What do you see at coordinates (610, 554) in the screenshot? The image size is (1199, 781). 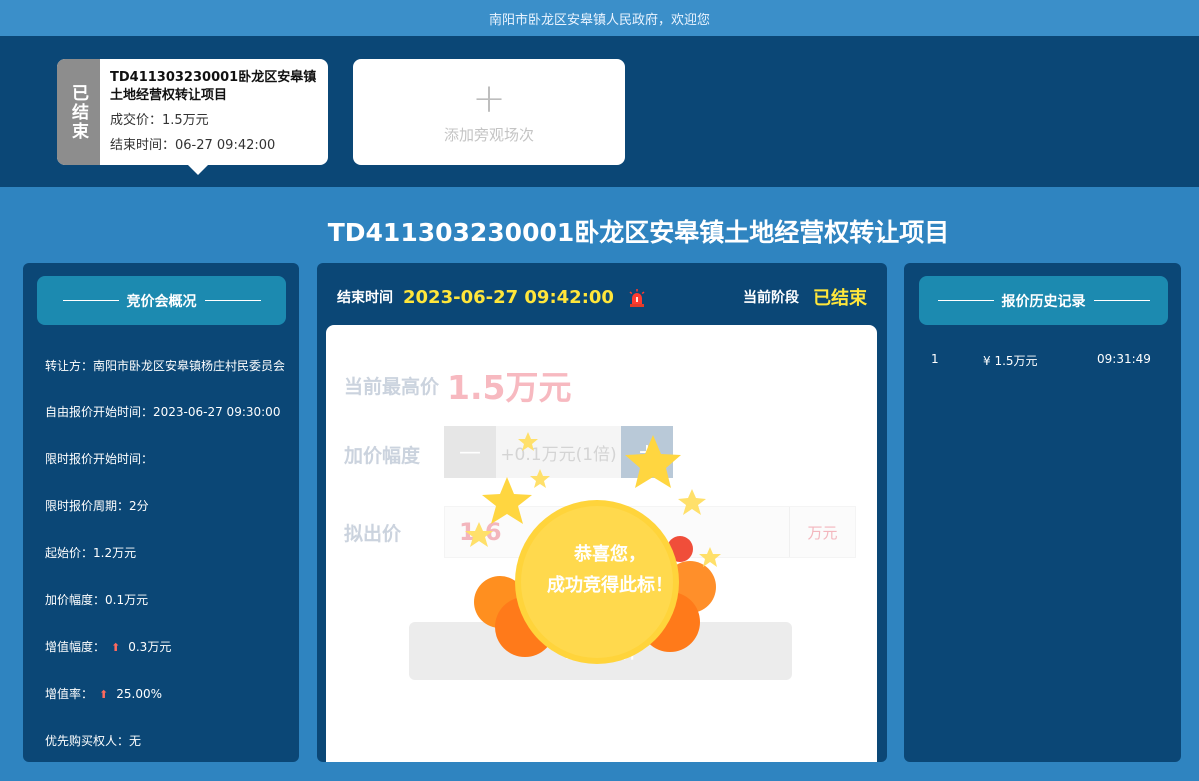 I see `win-message-line1: 恭喜您，` at bounding box center [610, 554].